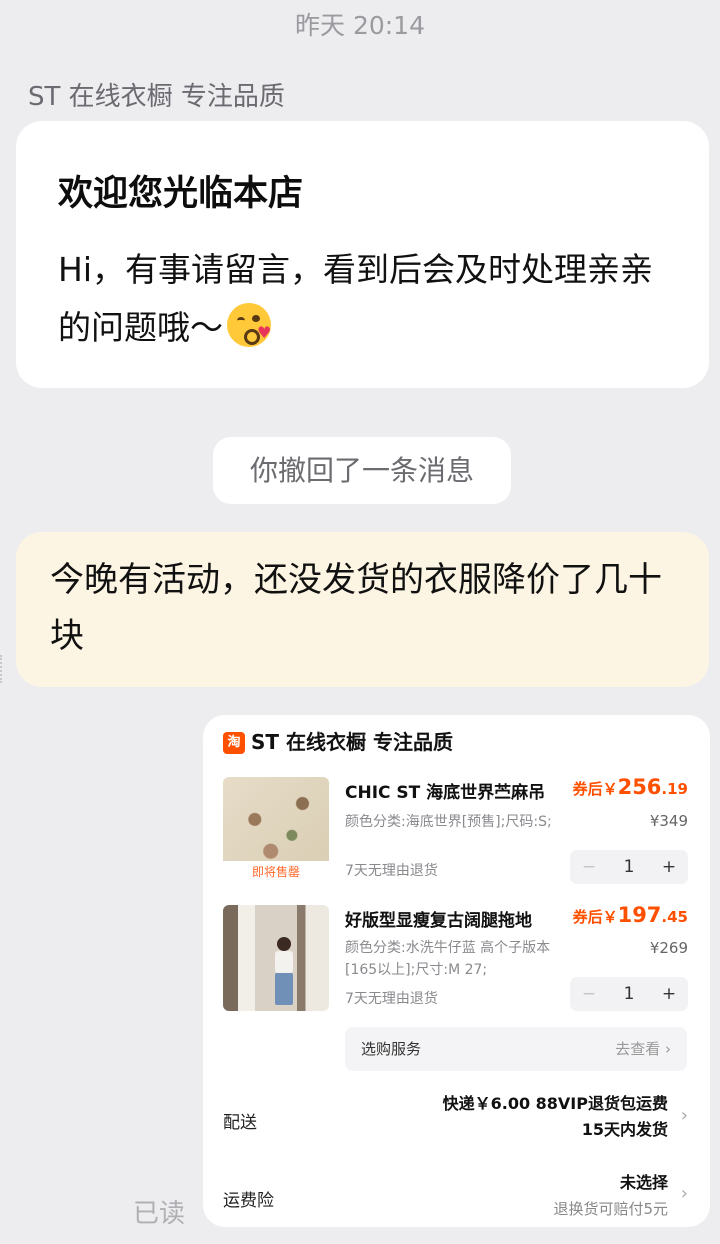 This screenshot has height=1244, width=720. I want to click on service-label: 选购服务, so click(391, 1049).